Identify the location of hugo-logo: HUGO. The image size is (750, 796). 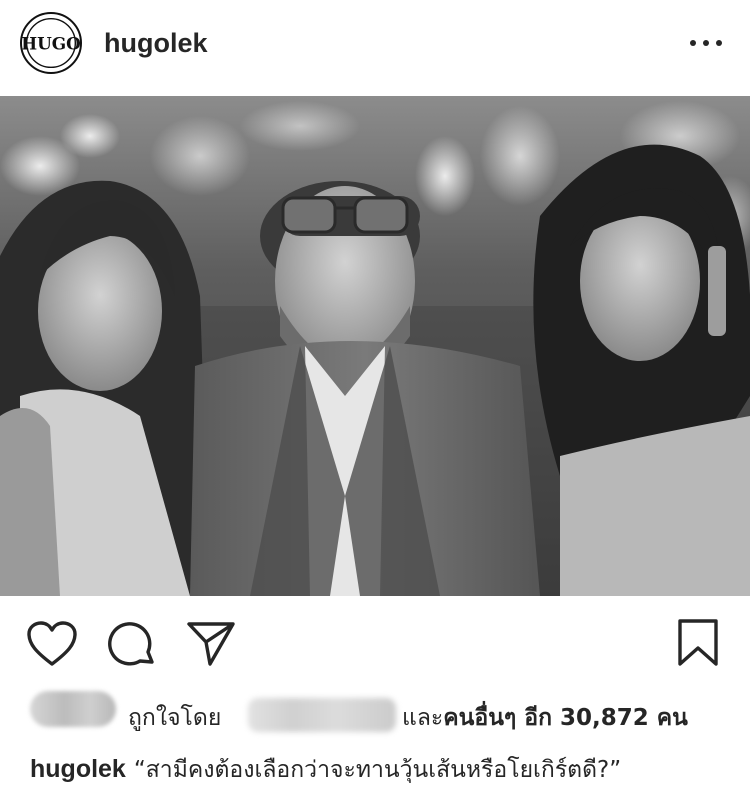
(51, 43).